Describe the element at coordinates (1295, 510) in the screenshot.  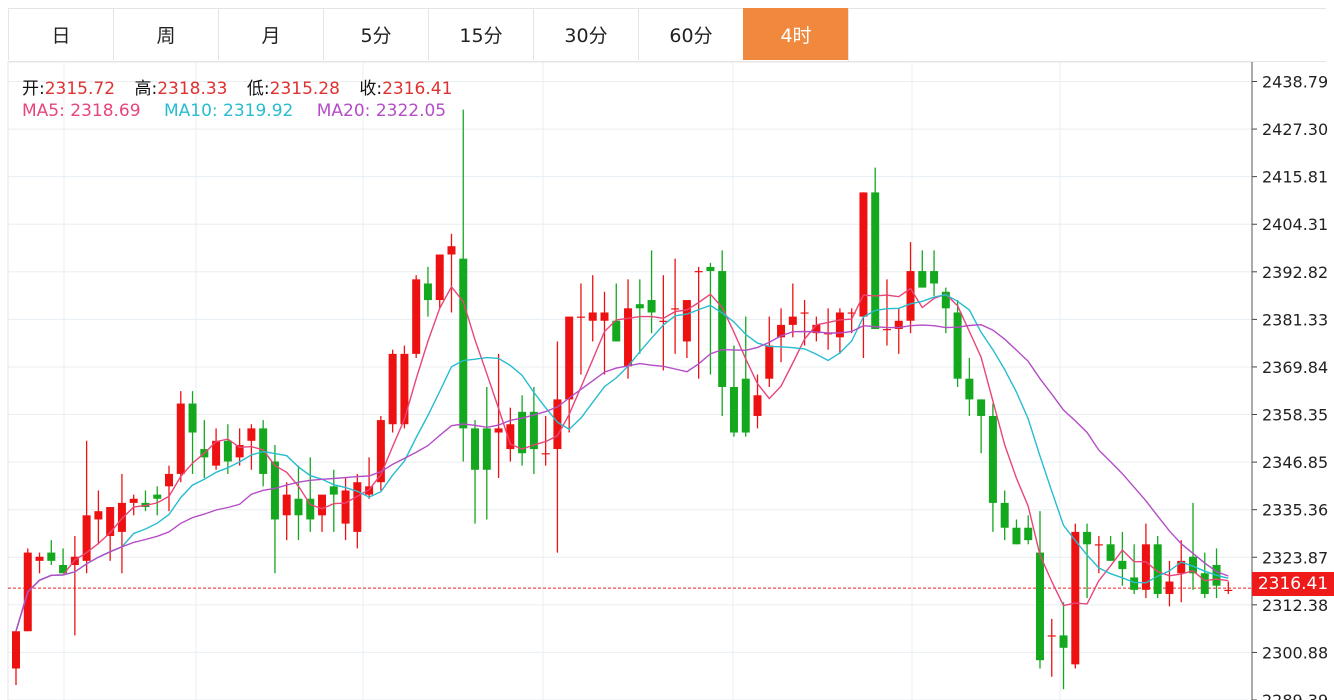
I see `y-axis-tick-label: 2335.36` at that location.